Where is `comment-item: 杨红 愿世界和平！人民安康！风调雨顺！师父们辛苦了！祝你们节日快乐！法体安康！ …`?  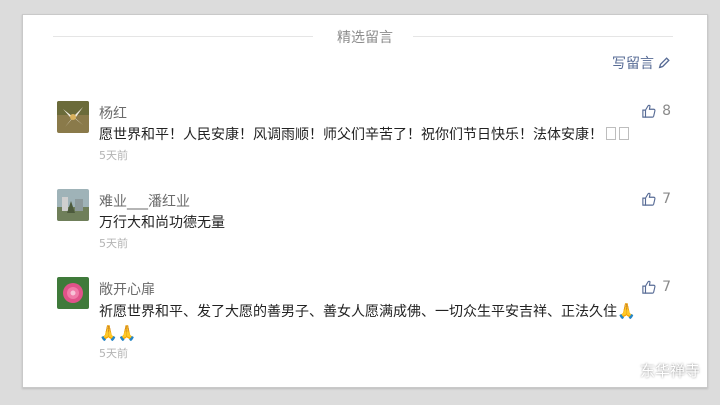
comment-item: 杨红 愿世界和平！人民安康！风调雨顺！师父们辛苦了！祝你们节日快乐！法体安康！ … is located at coordinates (364, 131).